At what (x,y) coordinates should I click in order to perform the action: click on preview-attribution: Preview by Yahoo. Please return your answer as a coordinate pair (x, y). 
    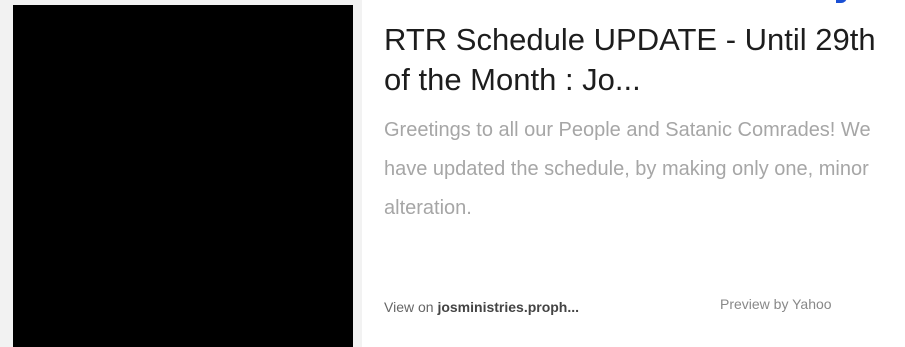
    Looking at the image, I should click on (776, 304).